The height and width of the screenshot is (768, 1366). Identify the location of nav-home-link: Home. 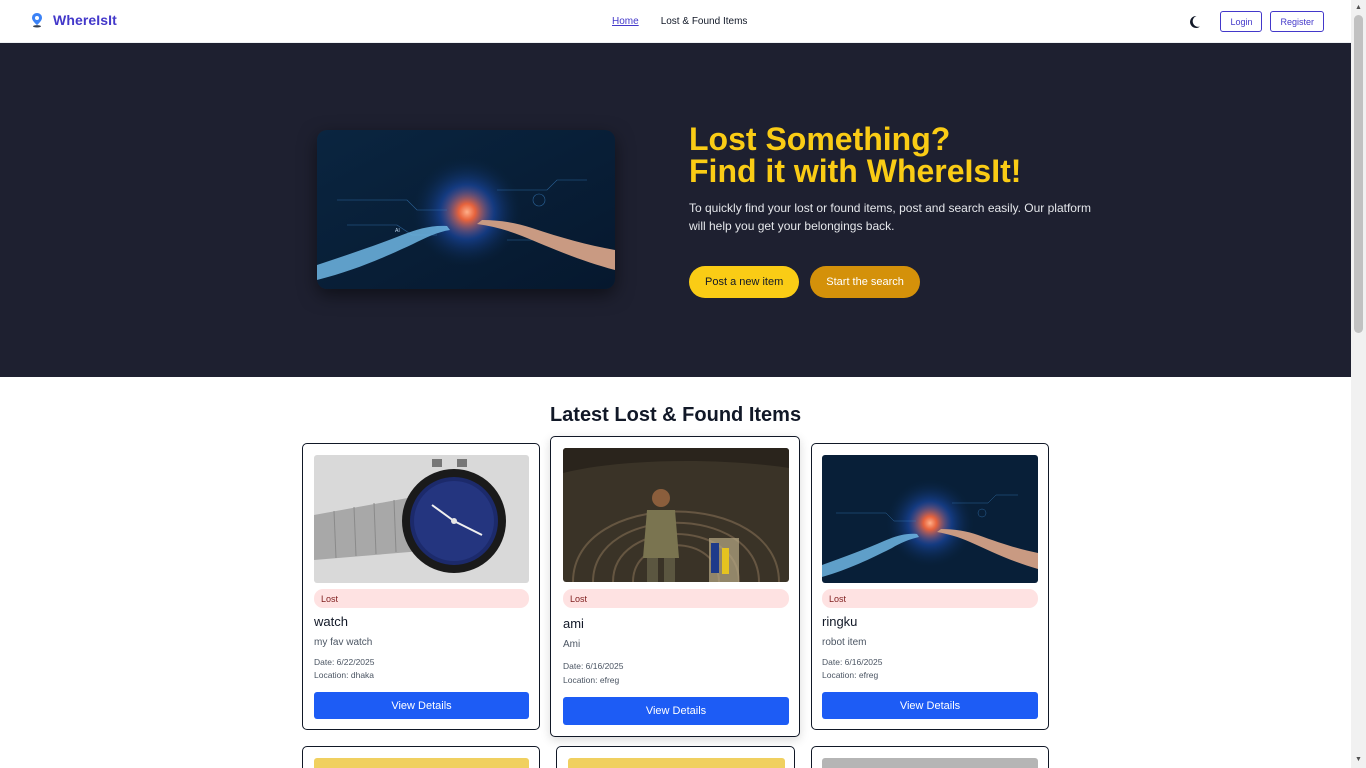
(625, 21).